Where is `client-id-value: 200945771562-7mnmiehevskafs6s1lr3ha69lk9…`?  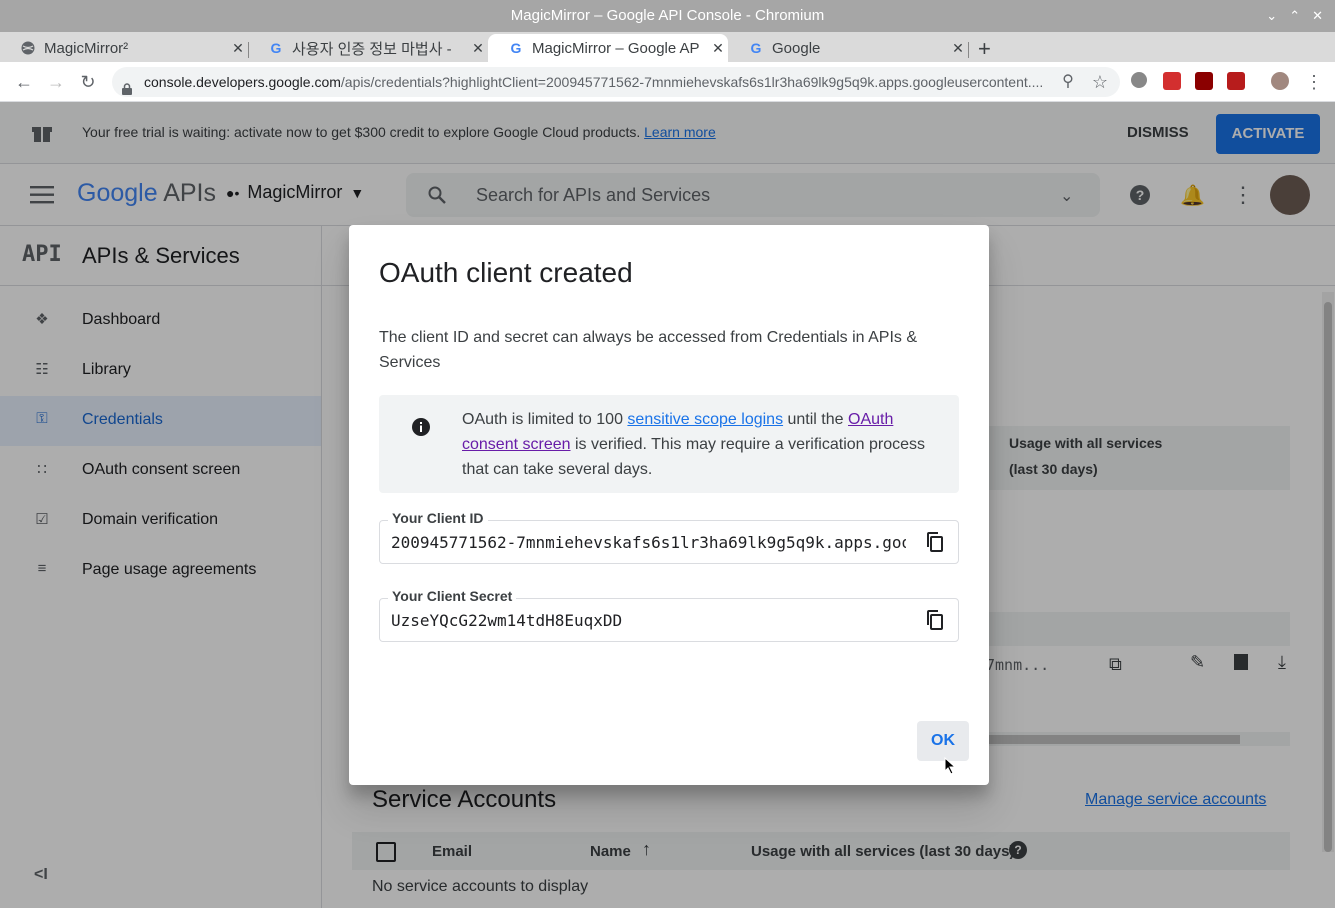 client-id-value: 200945771562-7mnmiehevskafs6s1lr3ha69lk9… is located at coordinates (648, 542).